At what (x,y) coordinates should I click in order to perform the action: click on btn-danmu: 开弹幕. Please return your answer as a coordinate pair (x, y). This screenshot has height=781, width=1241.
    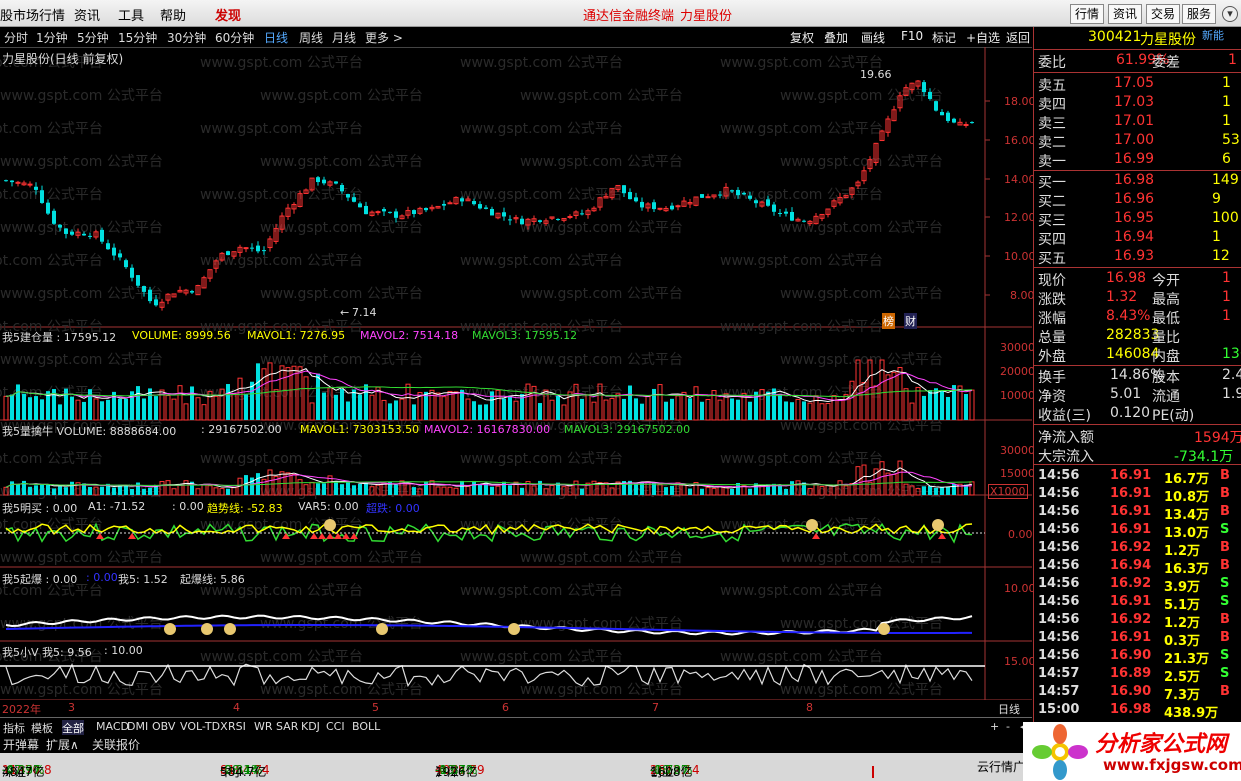
    Looking at the image, I should click on (21, 744).